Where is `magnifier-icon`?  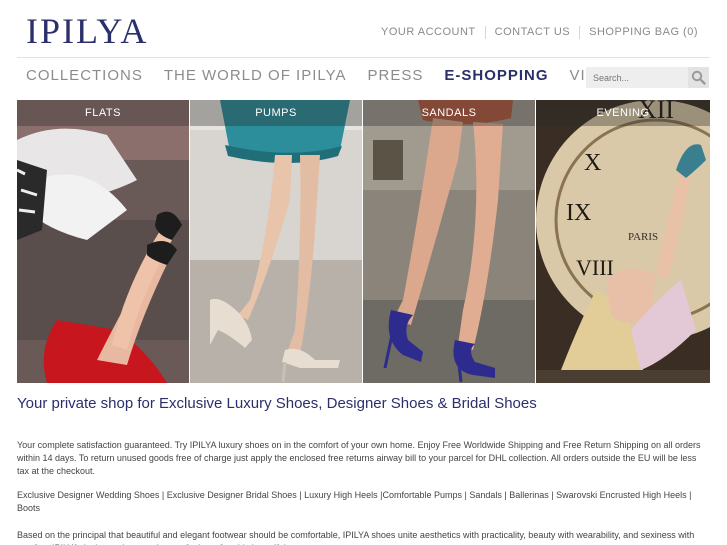 magnifier-icon is located at coordinates (698, 77).